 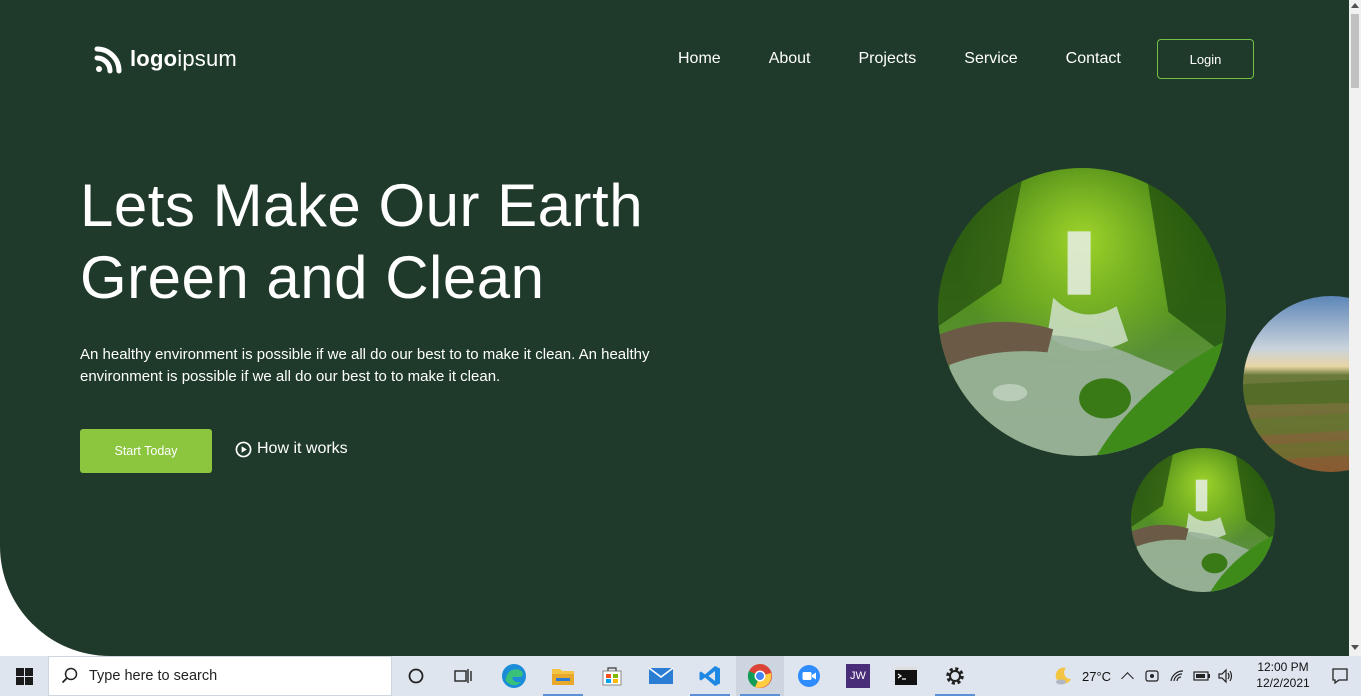 What do you see at coordinates (183, 58) in the screenshot?
I see `logo-wordmark: logoipsum` at bounding box center [183, 58].